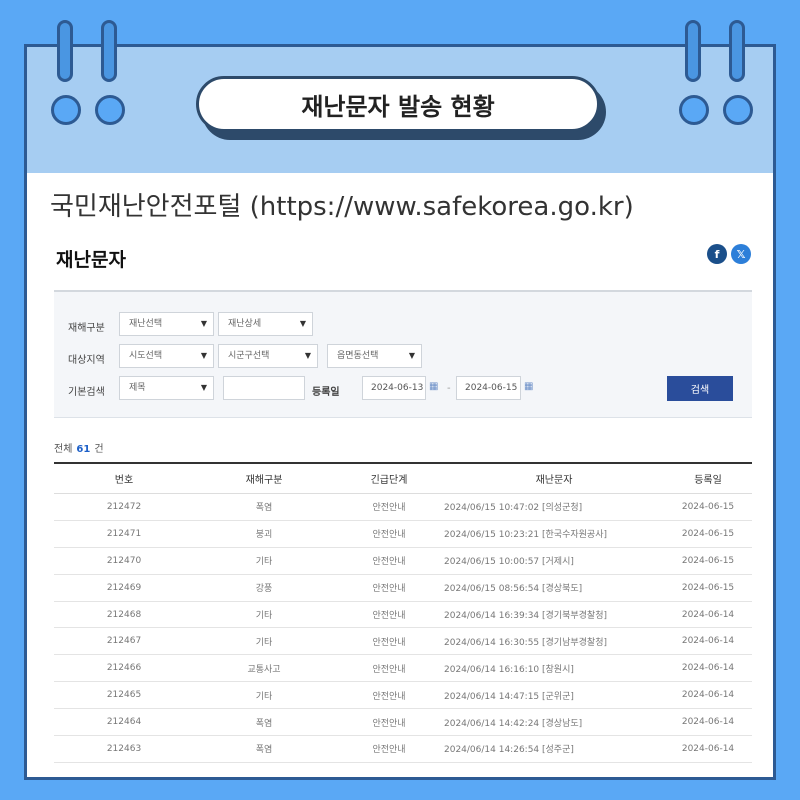 Image resolution: width=800 pixels, height=800 pixels. Describe the element at coordinates (326, 392) in the screenshot. I see `reg-date-label: 등록일` at that location.